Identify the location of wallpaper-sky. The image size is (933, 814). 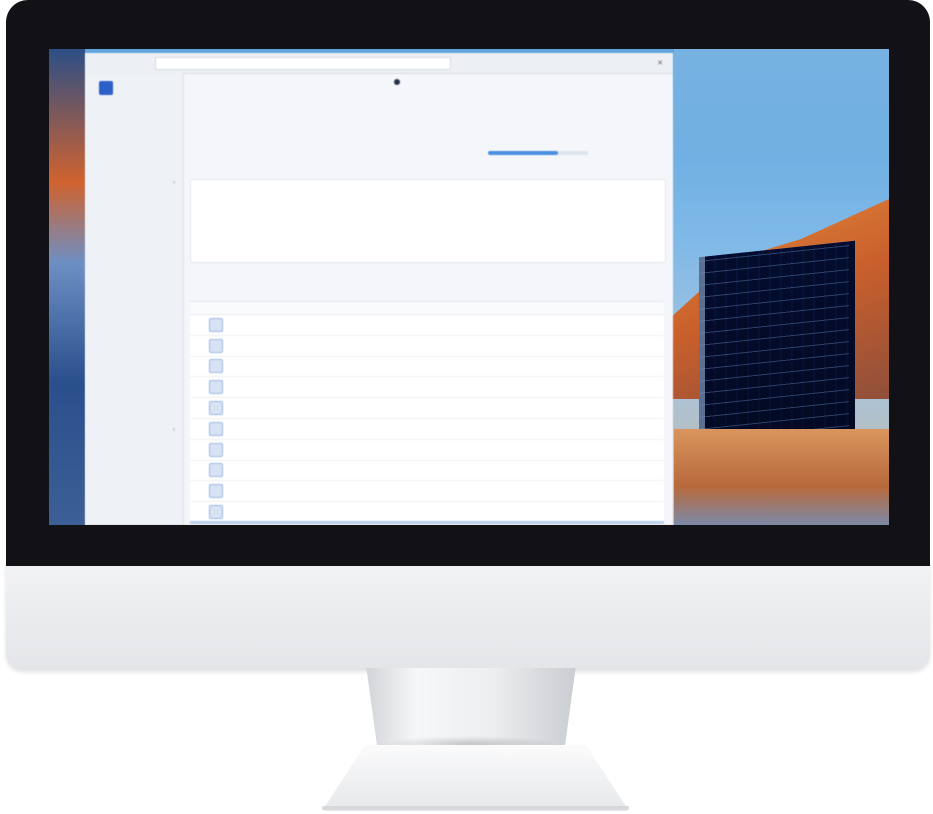
(781, 104).